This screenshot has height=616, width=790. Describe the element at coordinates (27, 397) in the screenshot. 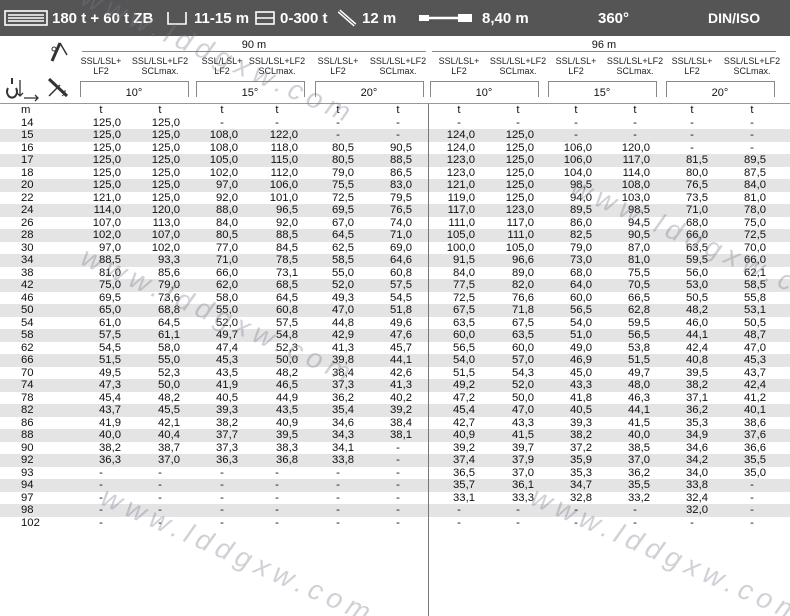

I see `radius-cell: 78` at that location.